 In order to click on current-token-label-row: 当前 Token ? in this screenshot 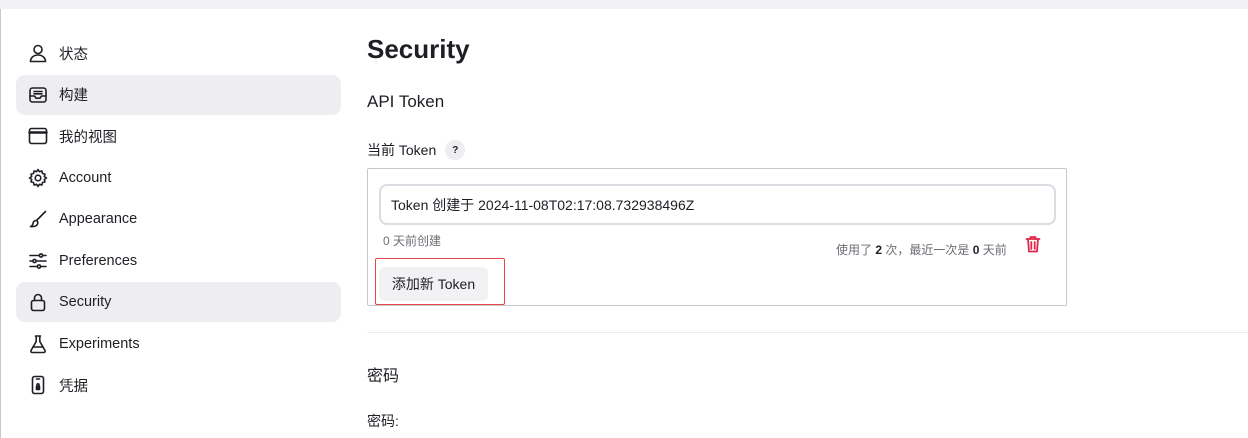, I will do `click(416, 150)`.